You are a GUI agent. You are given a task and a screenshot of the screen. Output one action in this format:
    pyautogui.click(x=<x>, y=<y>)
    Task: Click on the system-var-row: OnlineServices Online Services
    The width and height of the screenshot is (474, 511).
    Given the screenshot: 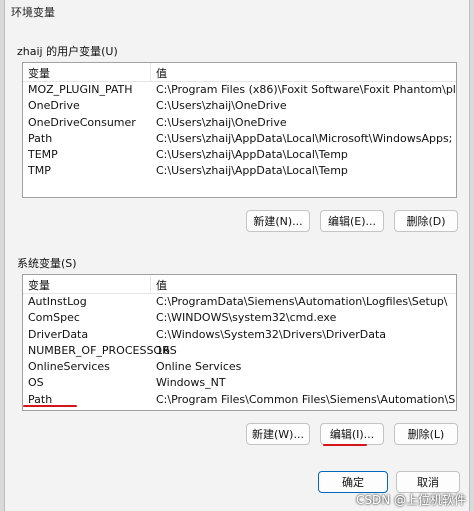 What is the action you would take?
    pyautogui.click(x=239, y=367)
    